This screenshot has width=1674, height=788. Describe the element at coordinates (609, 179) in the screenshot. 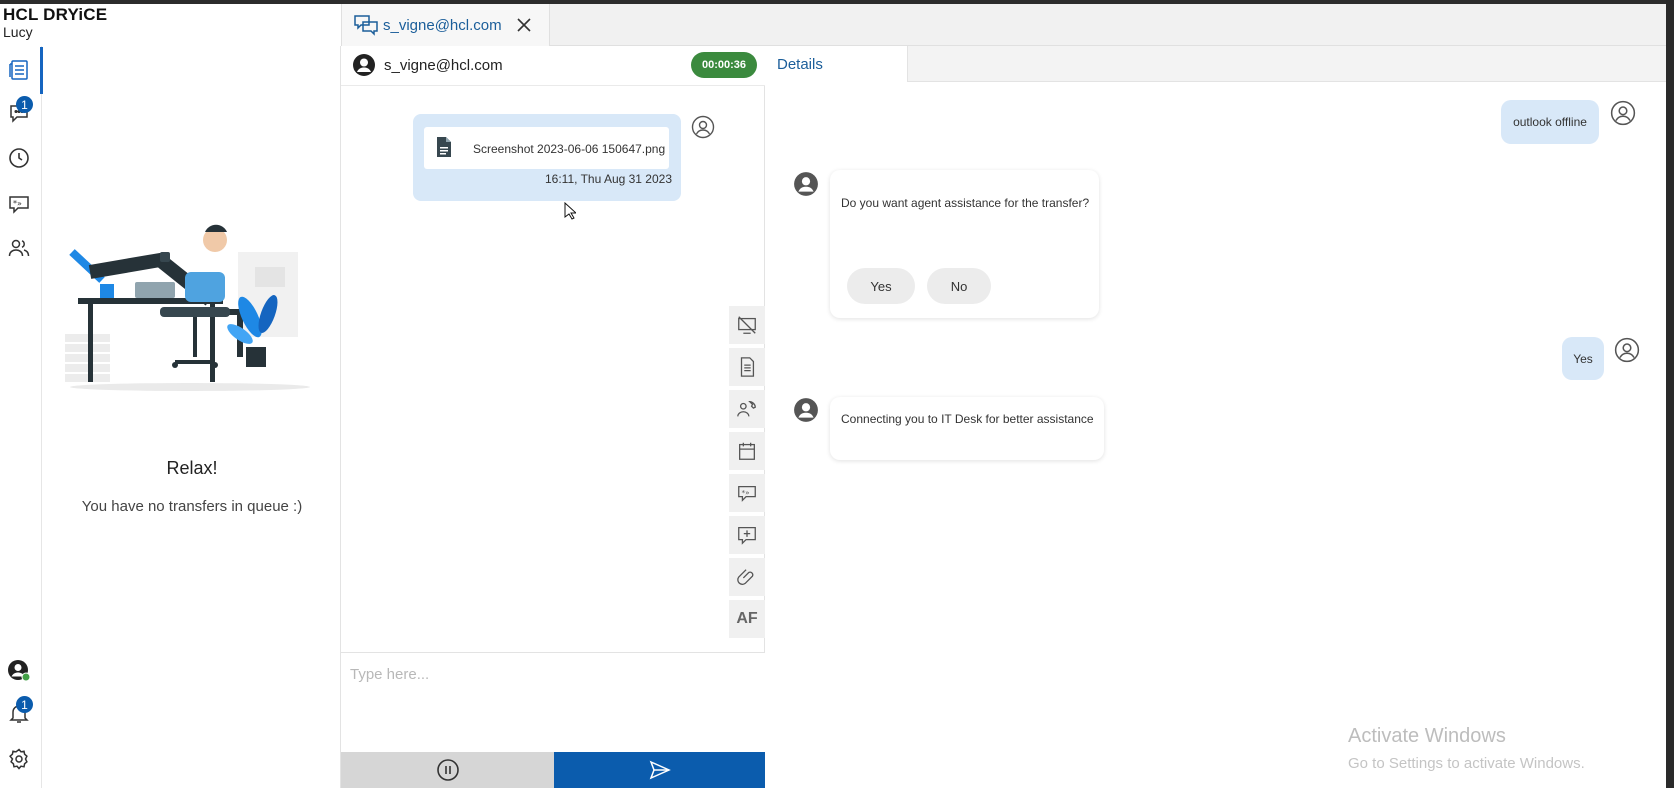

I see `message-timestamp: 16:11, Thu Aug 31 2023` at that location.